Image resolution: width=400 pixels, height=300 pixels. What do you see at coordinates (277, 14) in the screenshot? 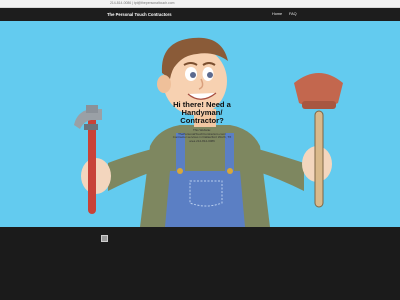
I see `nav-home-link: Home` at bounding box center [277, 14].